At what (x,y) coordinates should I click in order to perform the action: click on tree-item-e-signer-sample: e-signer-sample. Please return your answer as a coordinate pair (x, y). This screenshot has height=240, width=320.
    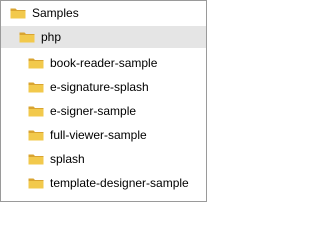
    Looking at the image, I should click on (103, 111).